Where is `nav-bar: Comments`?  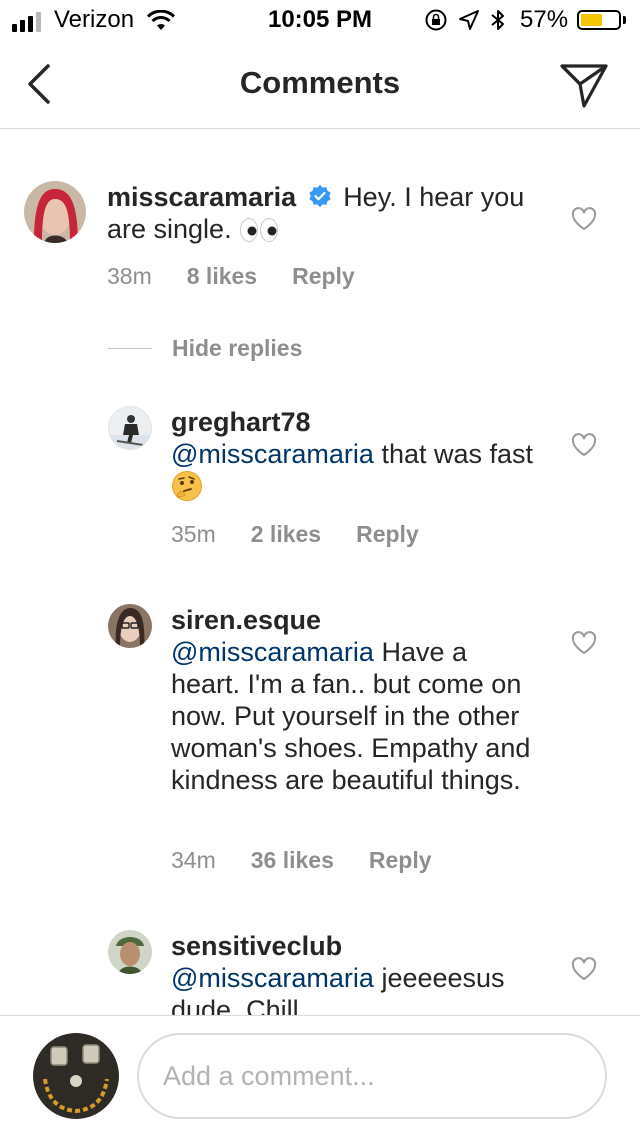
nav-bar: Comments is located at coordinates (320, 84).